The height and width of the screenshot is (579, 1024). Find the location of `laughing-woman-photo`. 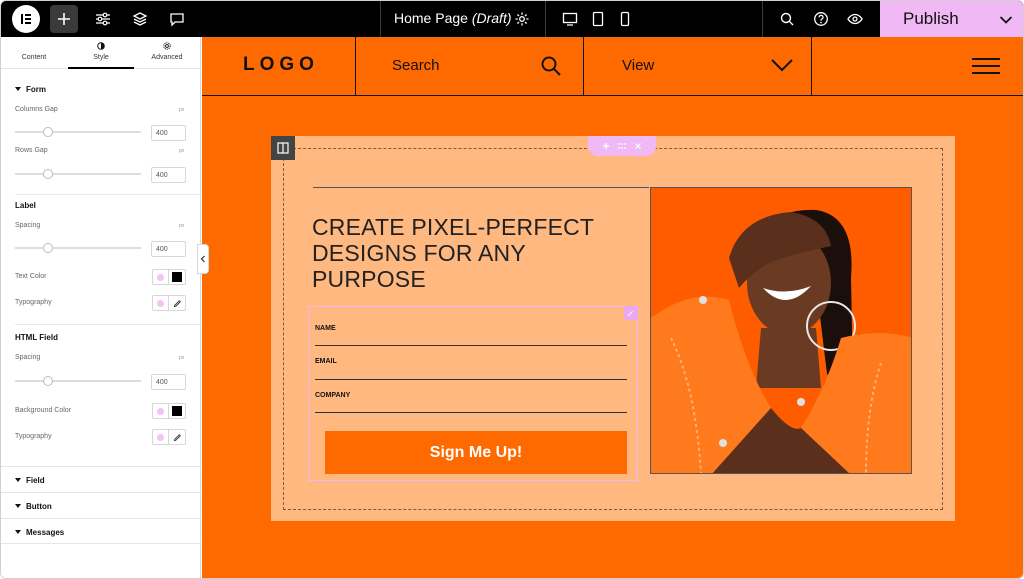

laughing-woman-photo is located at coordinates (781, 330).